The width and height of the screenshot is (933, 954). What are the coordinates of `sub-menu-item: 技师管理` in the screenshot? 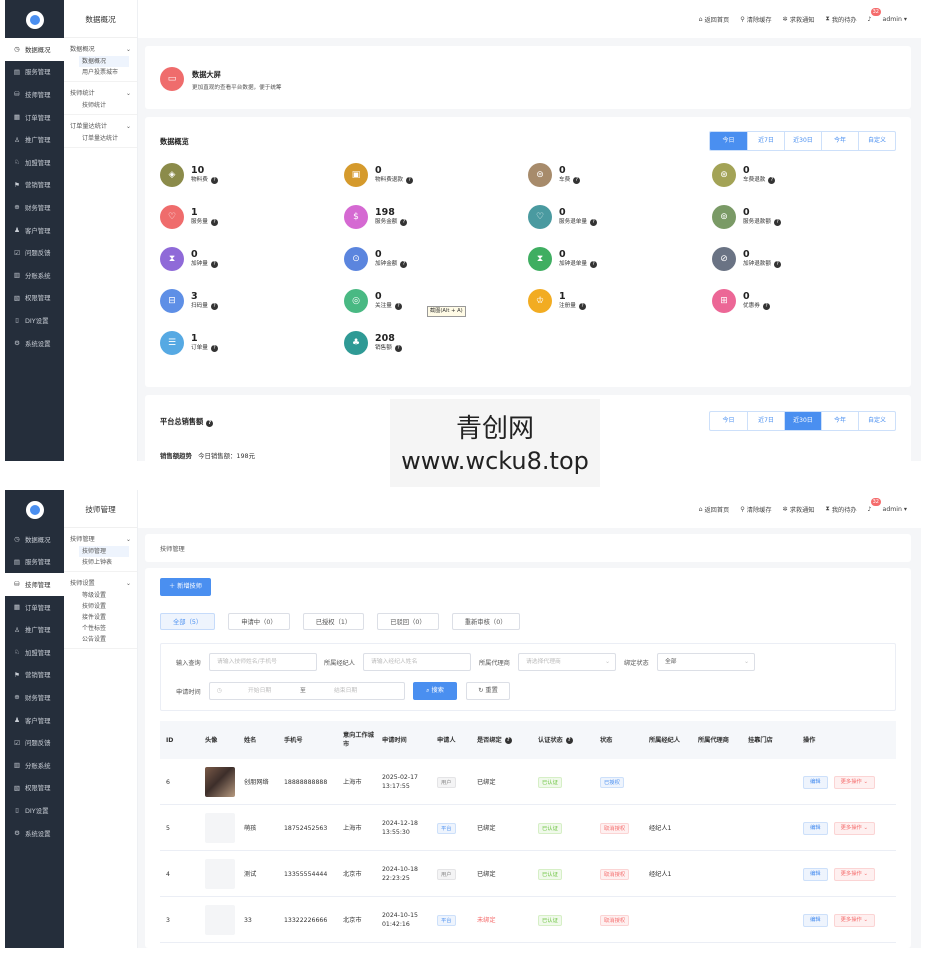 It's located at (104, 551).